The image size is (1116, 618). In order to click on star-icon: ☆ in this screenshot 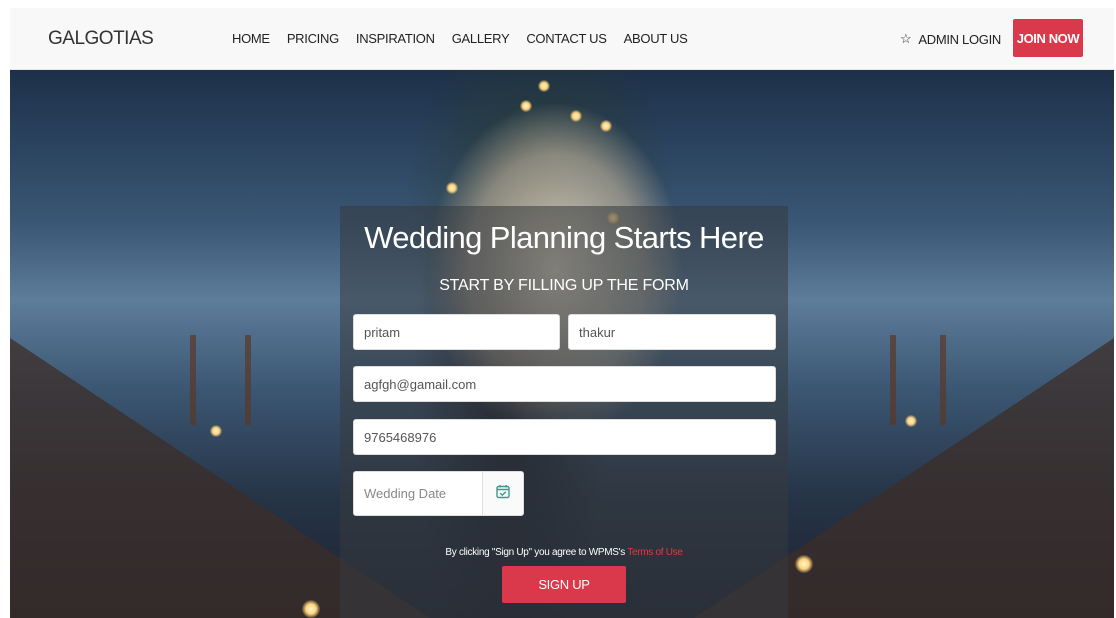, I will do `click(906, 38)`.